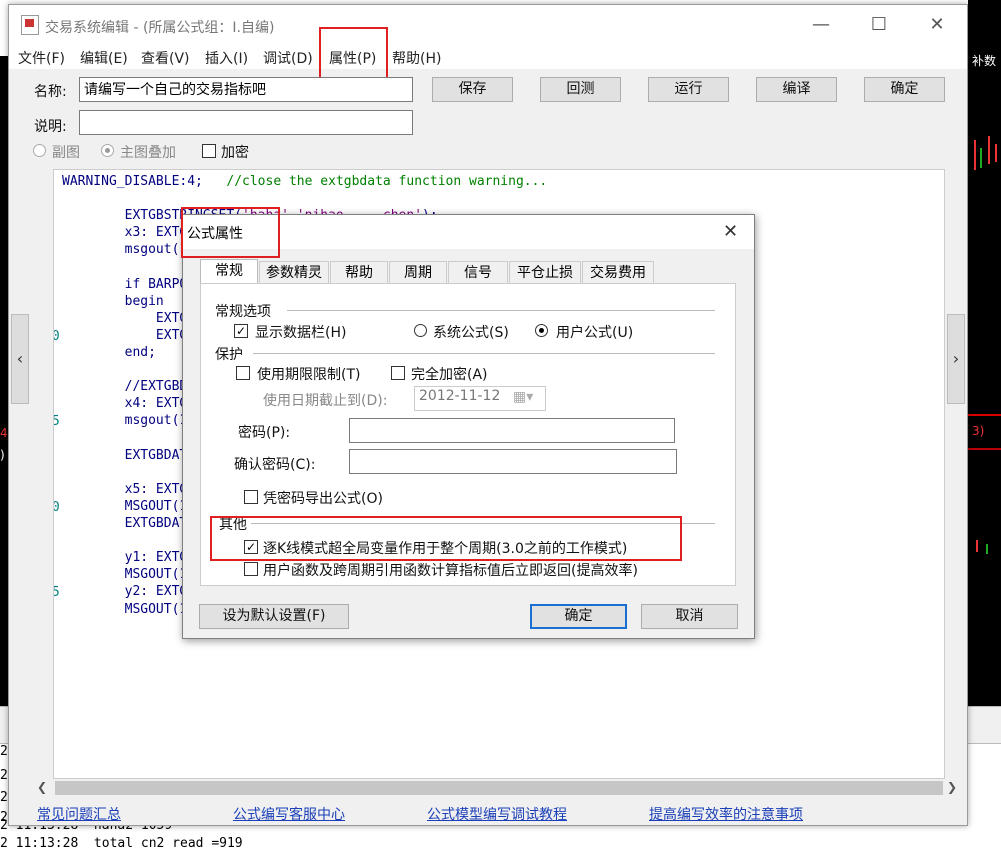 The height and width of the screenshot is (851, 1001). Describe the element at coordinates (398, 373) in the screenshot. I see `full-encrypt-checkbox` at that location.